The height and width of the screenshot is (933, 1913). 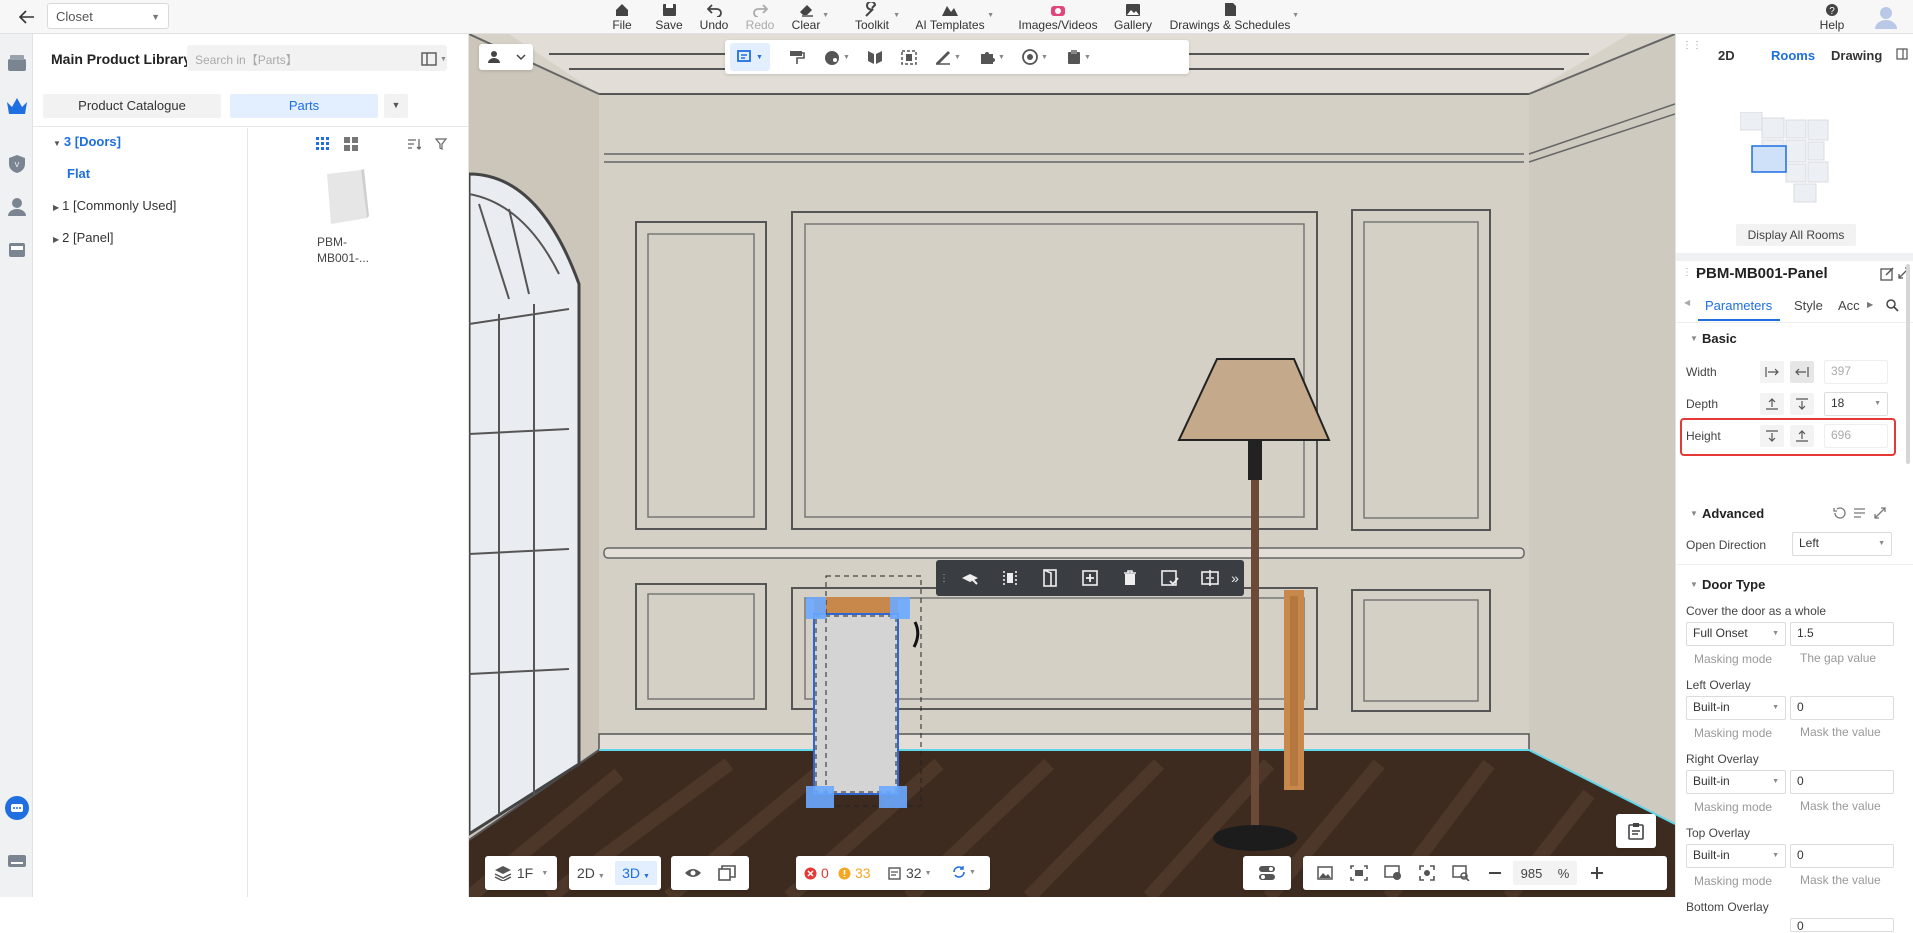 What do you see at coordinates (17, 861) in the screenshot?
I see `rail-keyboard-button` at bounding box center [17, 861].